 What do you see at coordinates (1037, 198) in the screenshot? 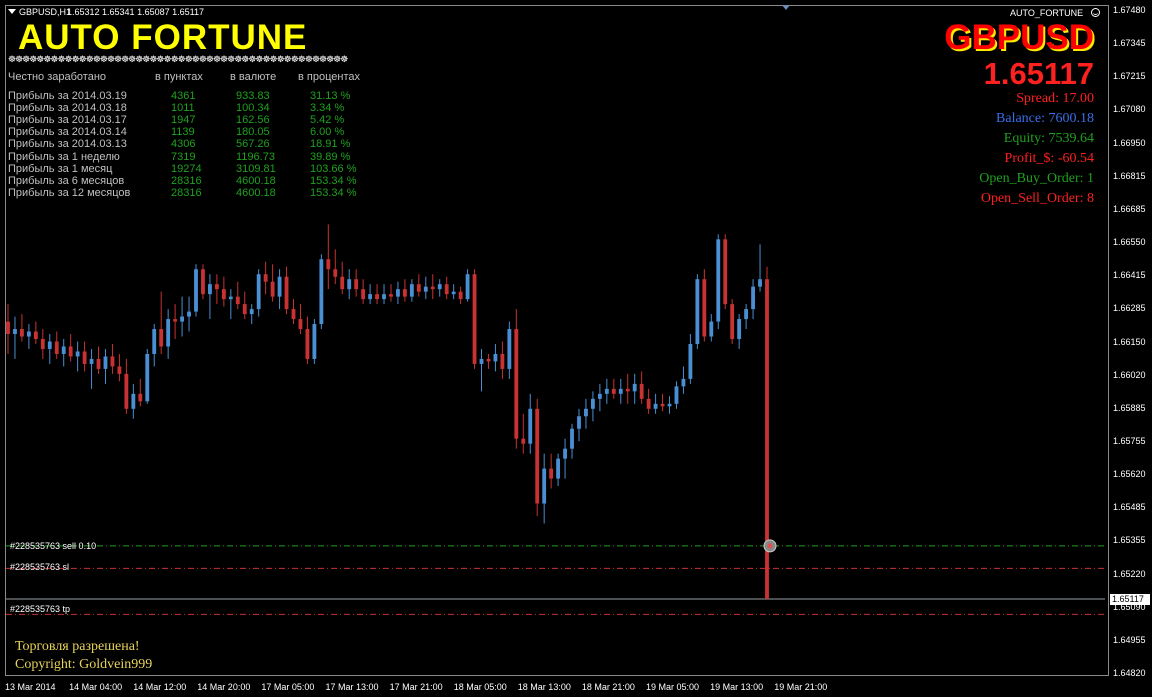
I see `account-info-line: Open_Sell_Order: 8` at bounding box center [1037, 198].